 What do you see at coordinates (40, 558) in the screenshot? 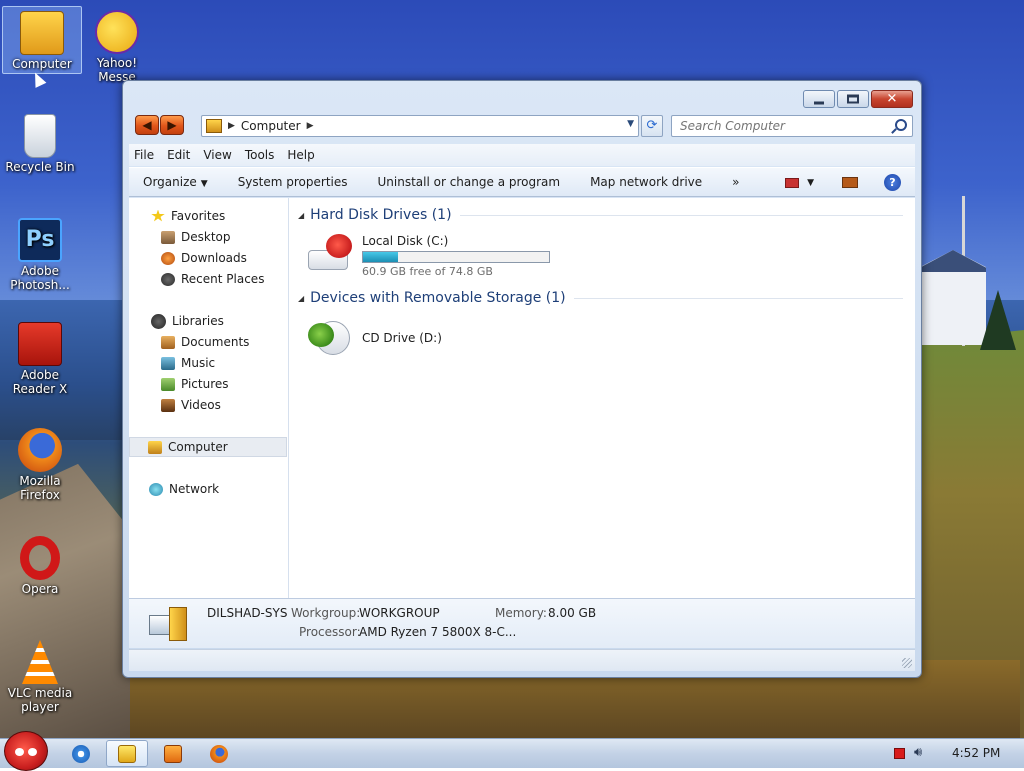
I see `opera-icon` at bounding box center [40, 558].